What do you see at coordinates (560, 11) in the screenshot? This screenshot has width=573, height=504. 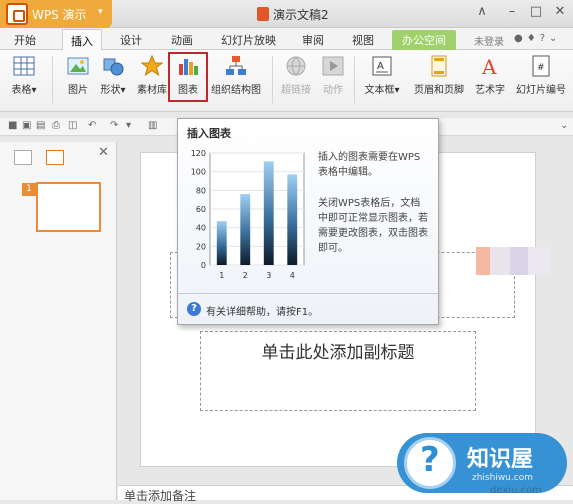 I see `close-button: ✕` at bounding box center [560, 11].